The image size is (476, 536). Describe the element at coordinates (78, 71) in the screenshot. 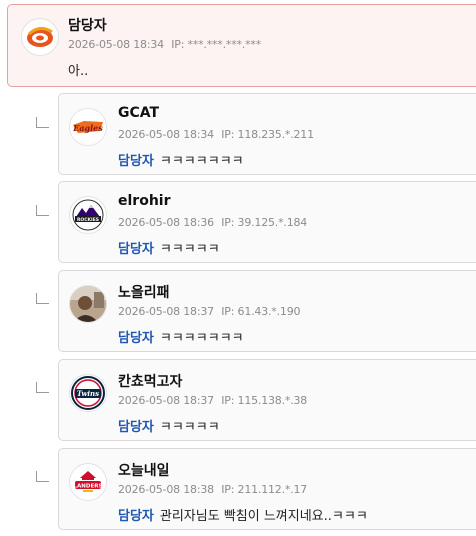

I see `comment-text: 아..` at that location.